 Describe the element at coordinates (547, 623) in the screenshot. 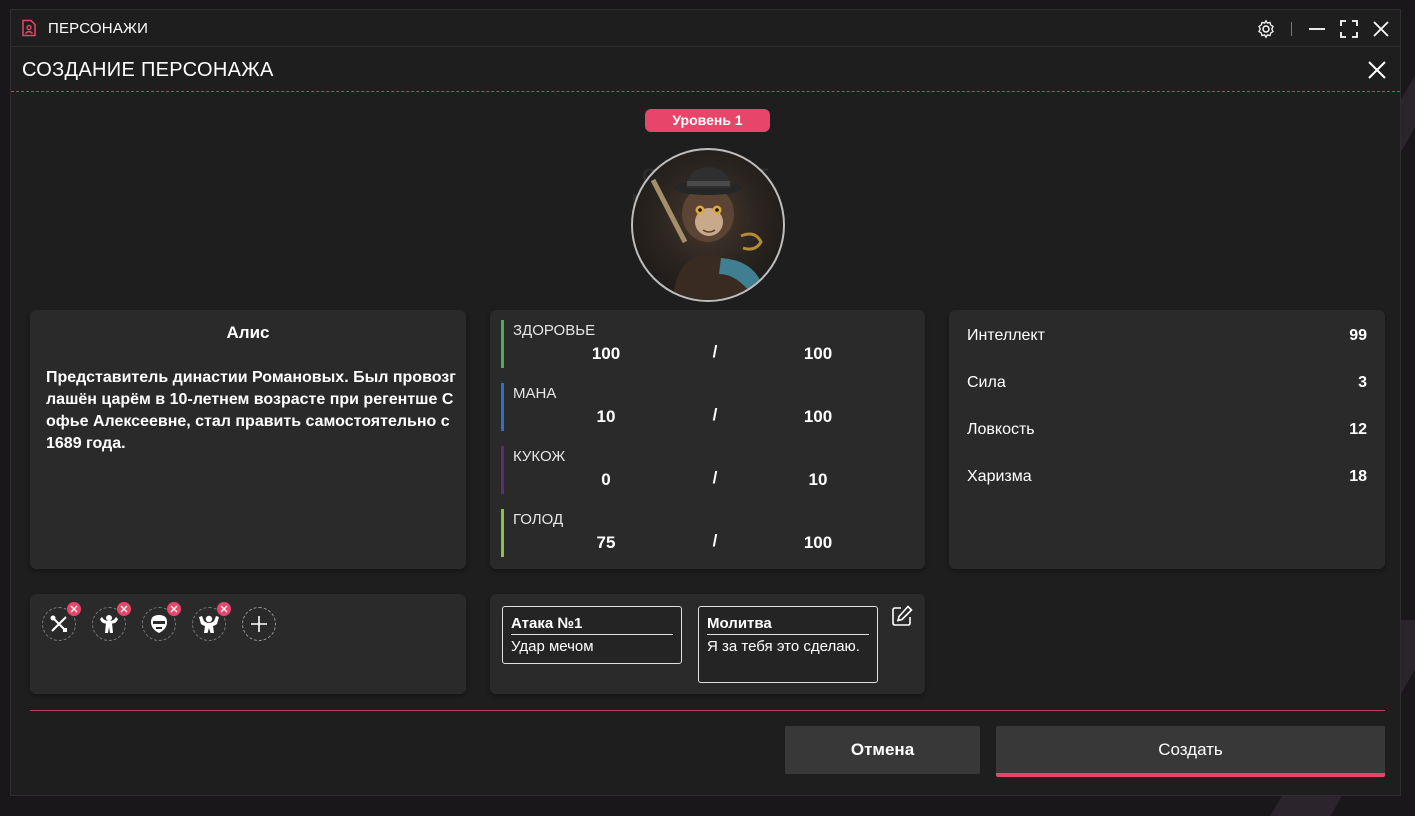

I see `action-title: Атака №1` at that location.